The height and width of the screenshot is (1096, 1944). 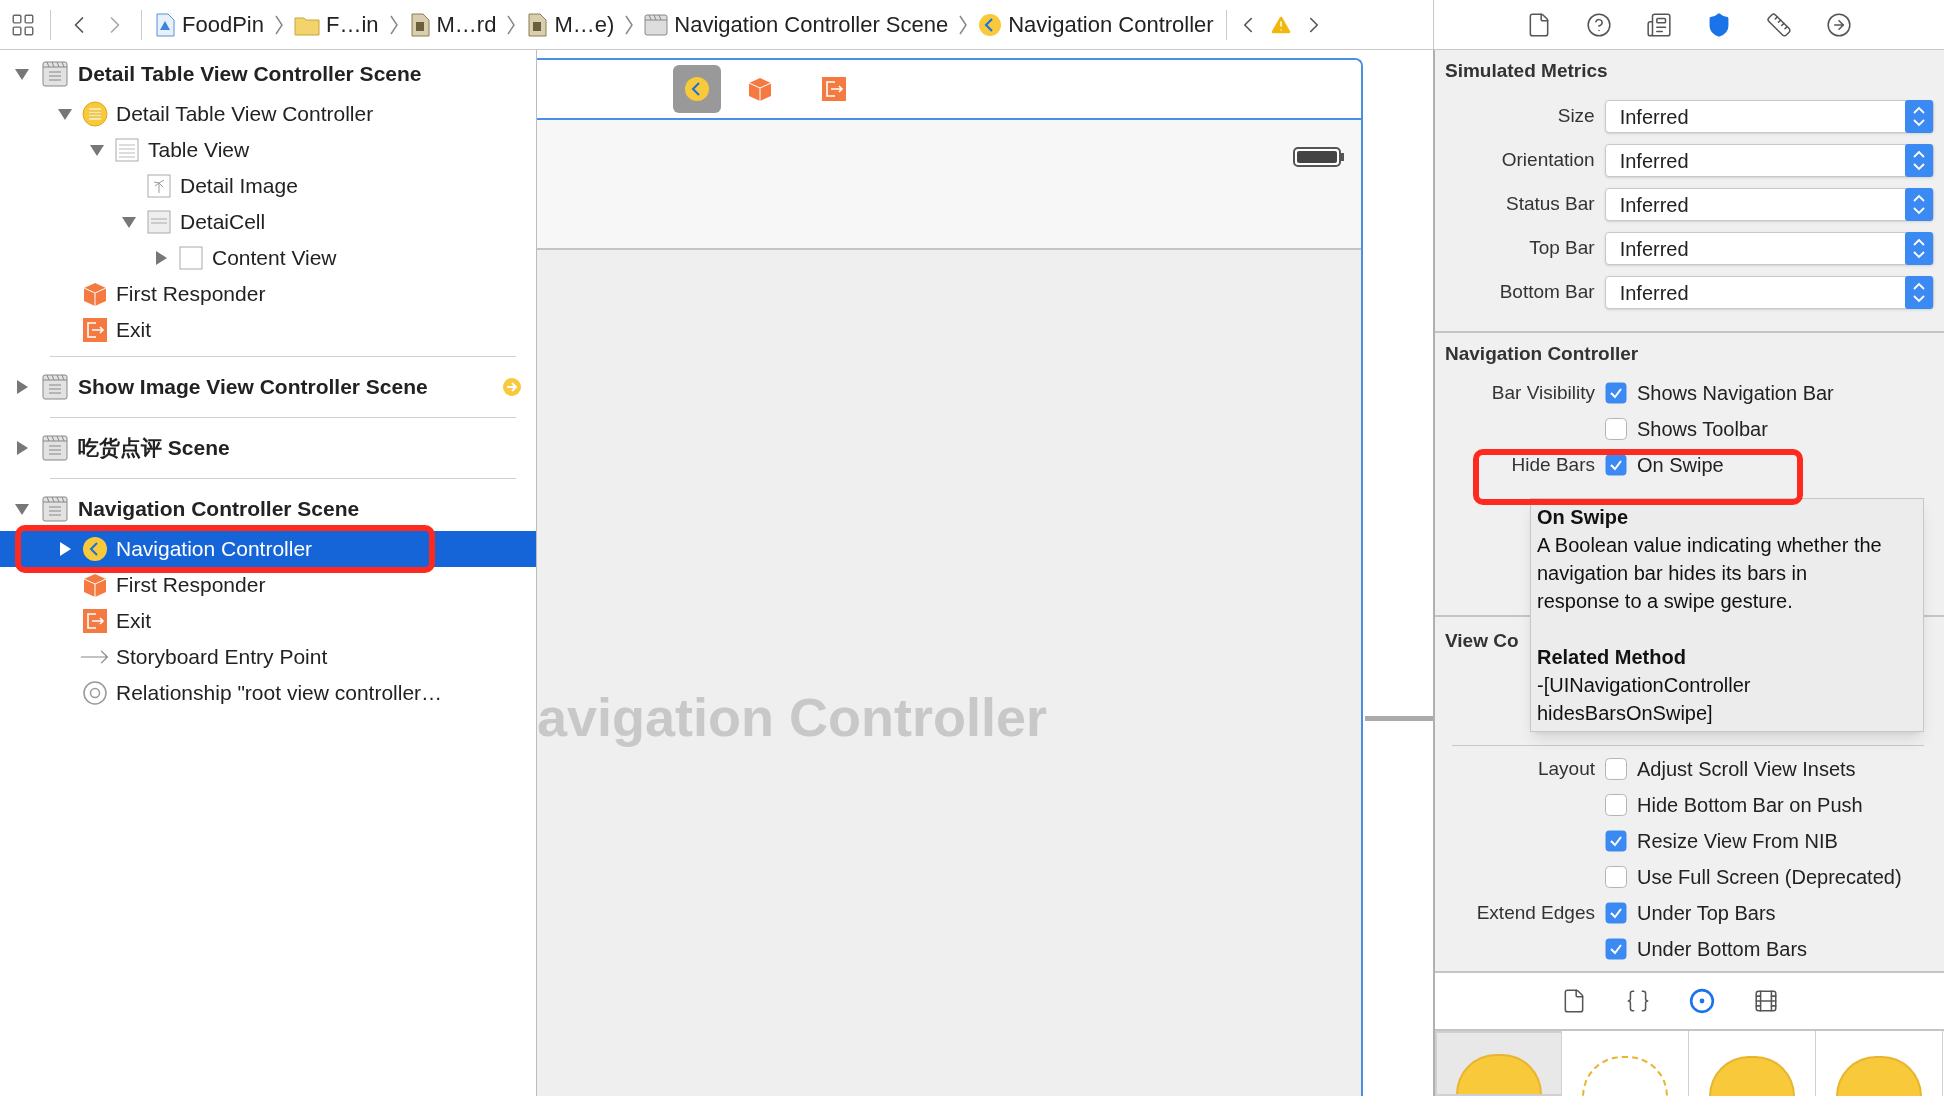 I want to click on outline-label: Storyboard Entry Point, so click(x=222, y=657).